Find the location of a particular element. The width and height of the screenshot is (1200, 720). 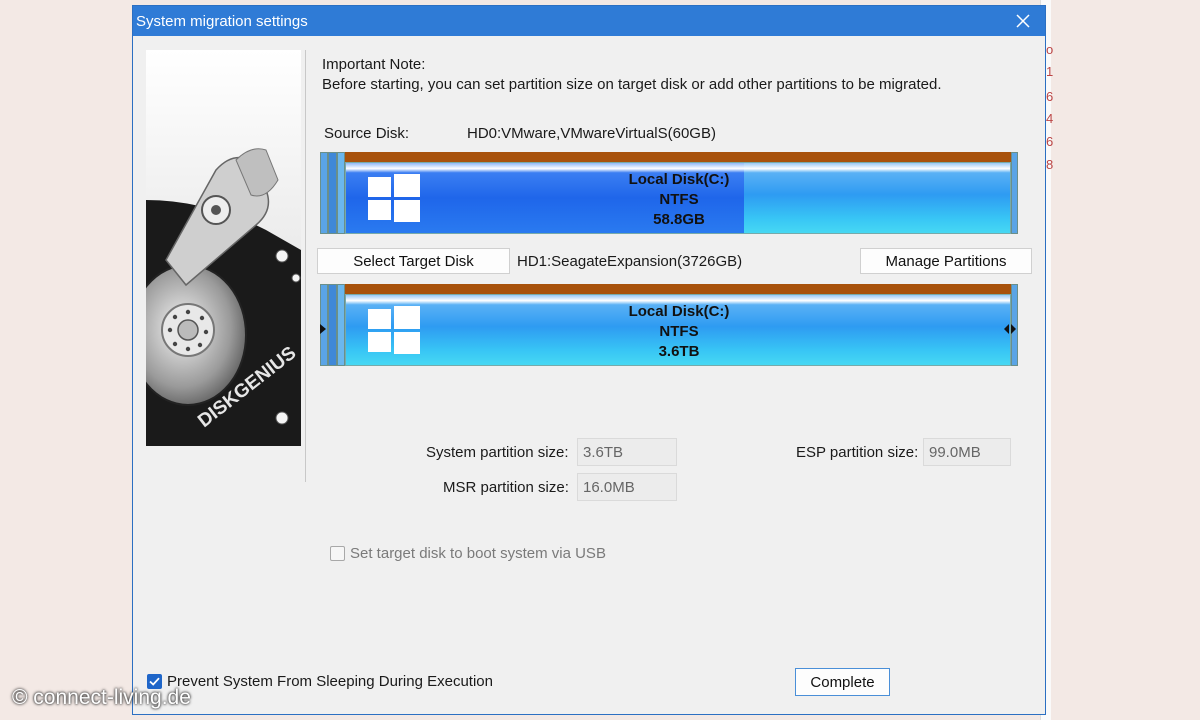

close-icon is located at coordinates (1023, 21).